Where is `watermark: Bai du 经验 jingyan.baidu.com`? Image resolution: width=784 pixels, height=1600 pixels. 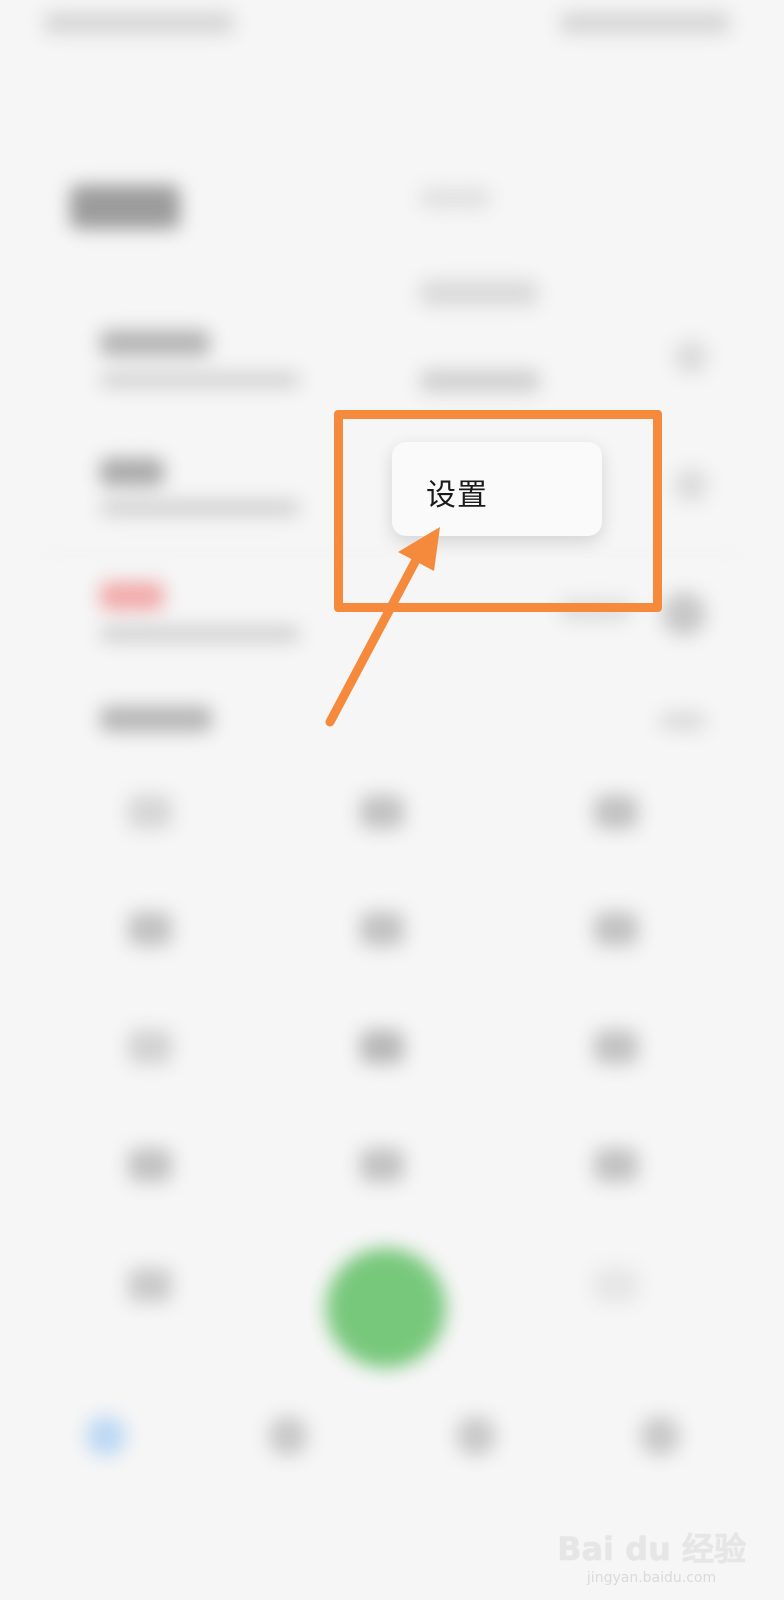 watermark: Bai du 经验 jingyan.baidu.com is located at coordinates (651, 1555).